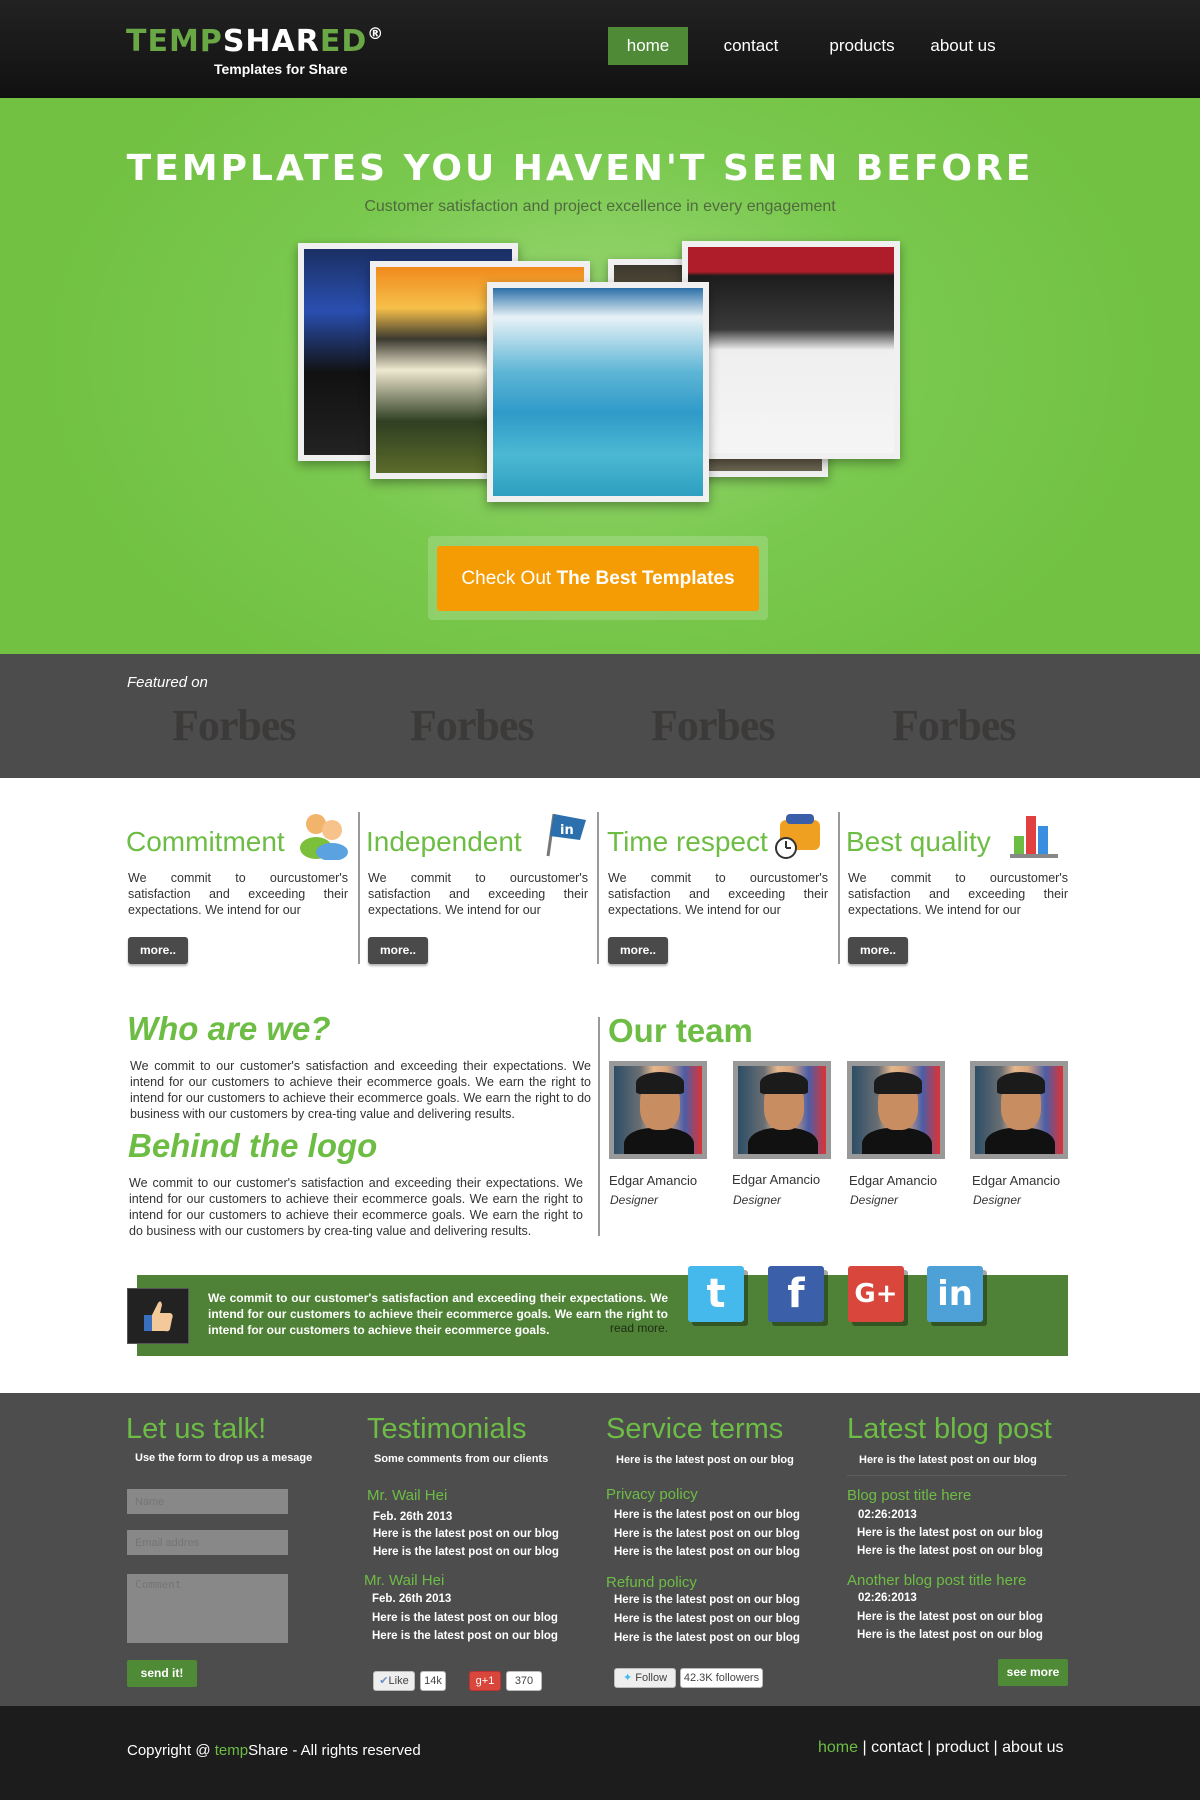  Describe the element at coordinates (796, 1294) in the screenshot. I see `facebook-icon: f` at that location.